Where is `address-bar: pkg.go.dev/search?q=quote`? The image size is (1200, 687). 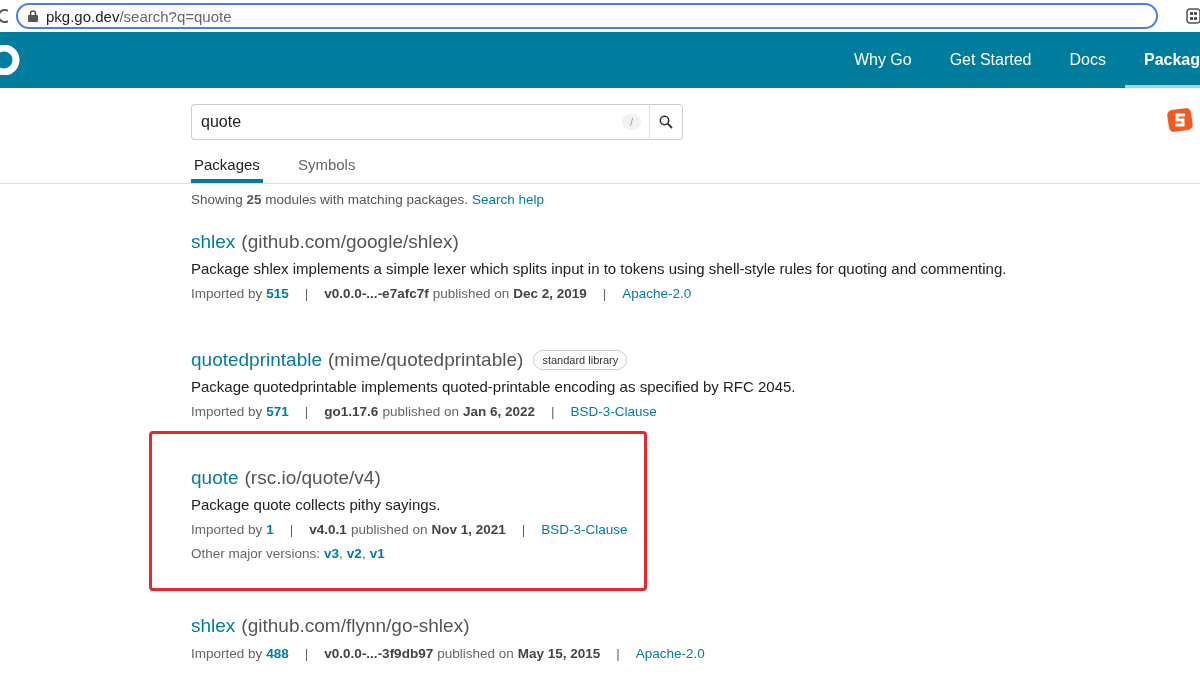 address-bar: pkg.go.dev/search?q=quote is located at coordinates (587, 16).